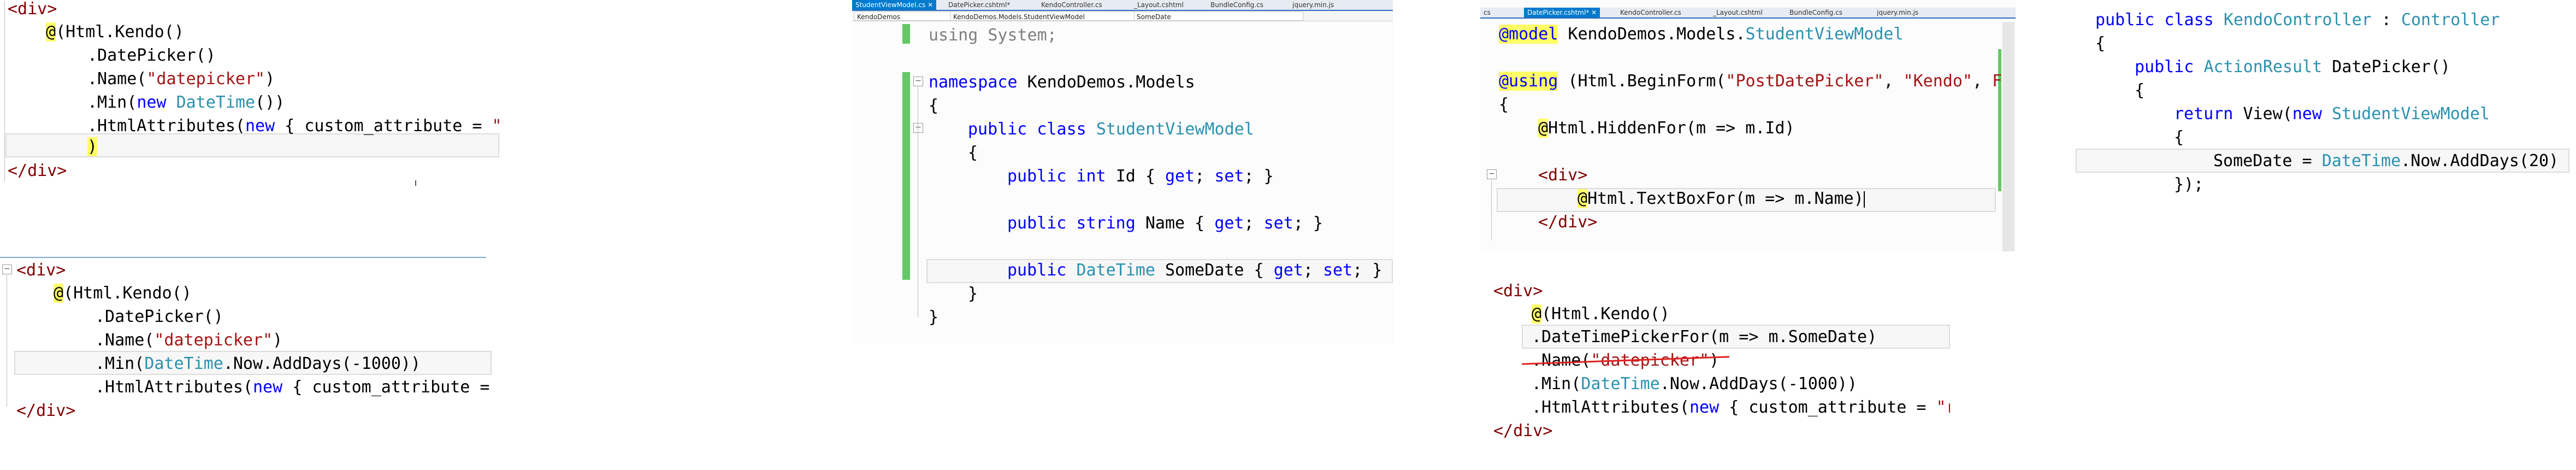  I want to click on code-line: ), so click(92, 146).